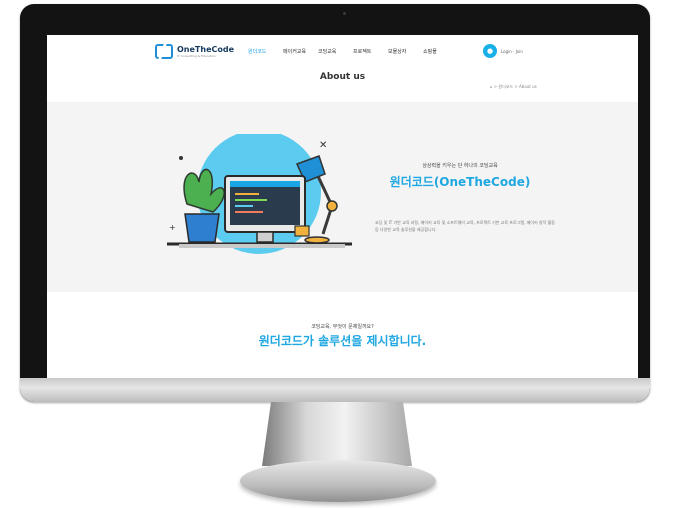 Image resolution: width=673 pixels, height=508 pixels. I want to click on user-bar: ● Login · Join, so click(503, 51).